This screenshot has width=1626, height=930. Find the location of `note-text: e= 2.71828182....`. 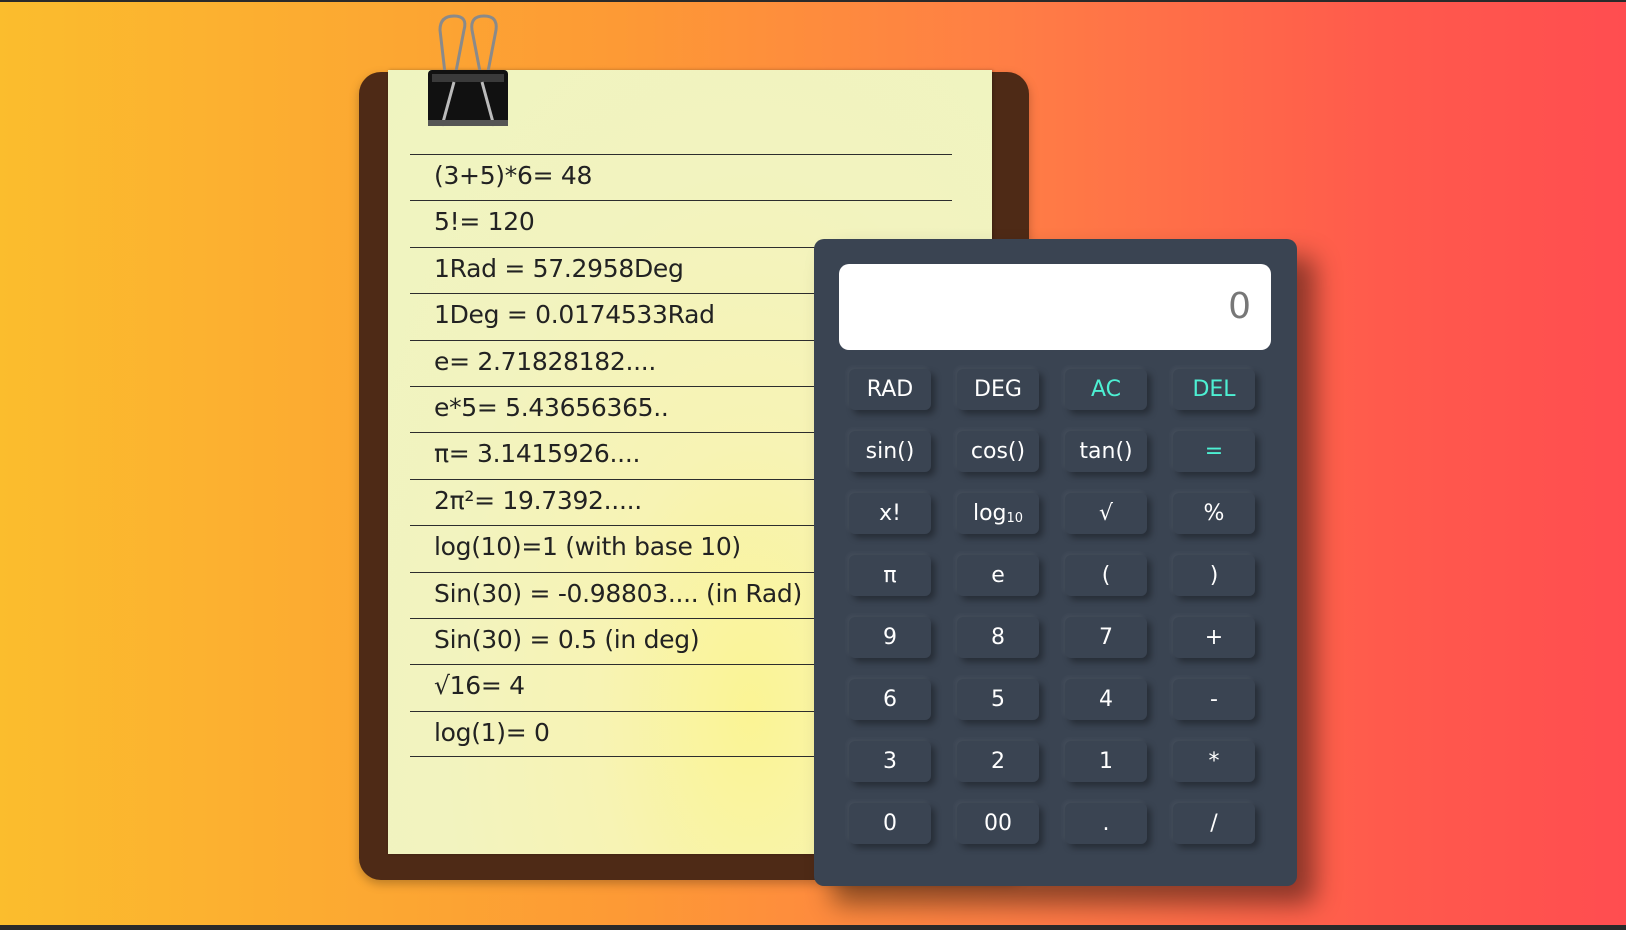

note-text: e= 2.71828182.... is located at coordinates (545, 361).